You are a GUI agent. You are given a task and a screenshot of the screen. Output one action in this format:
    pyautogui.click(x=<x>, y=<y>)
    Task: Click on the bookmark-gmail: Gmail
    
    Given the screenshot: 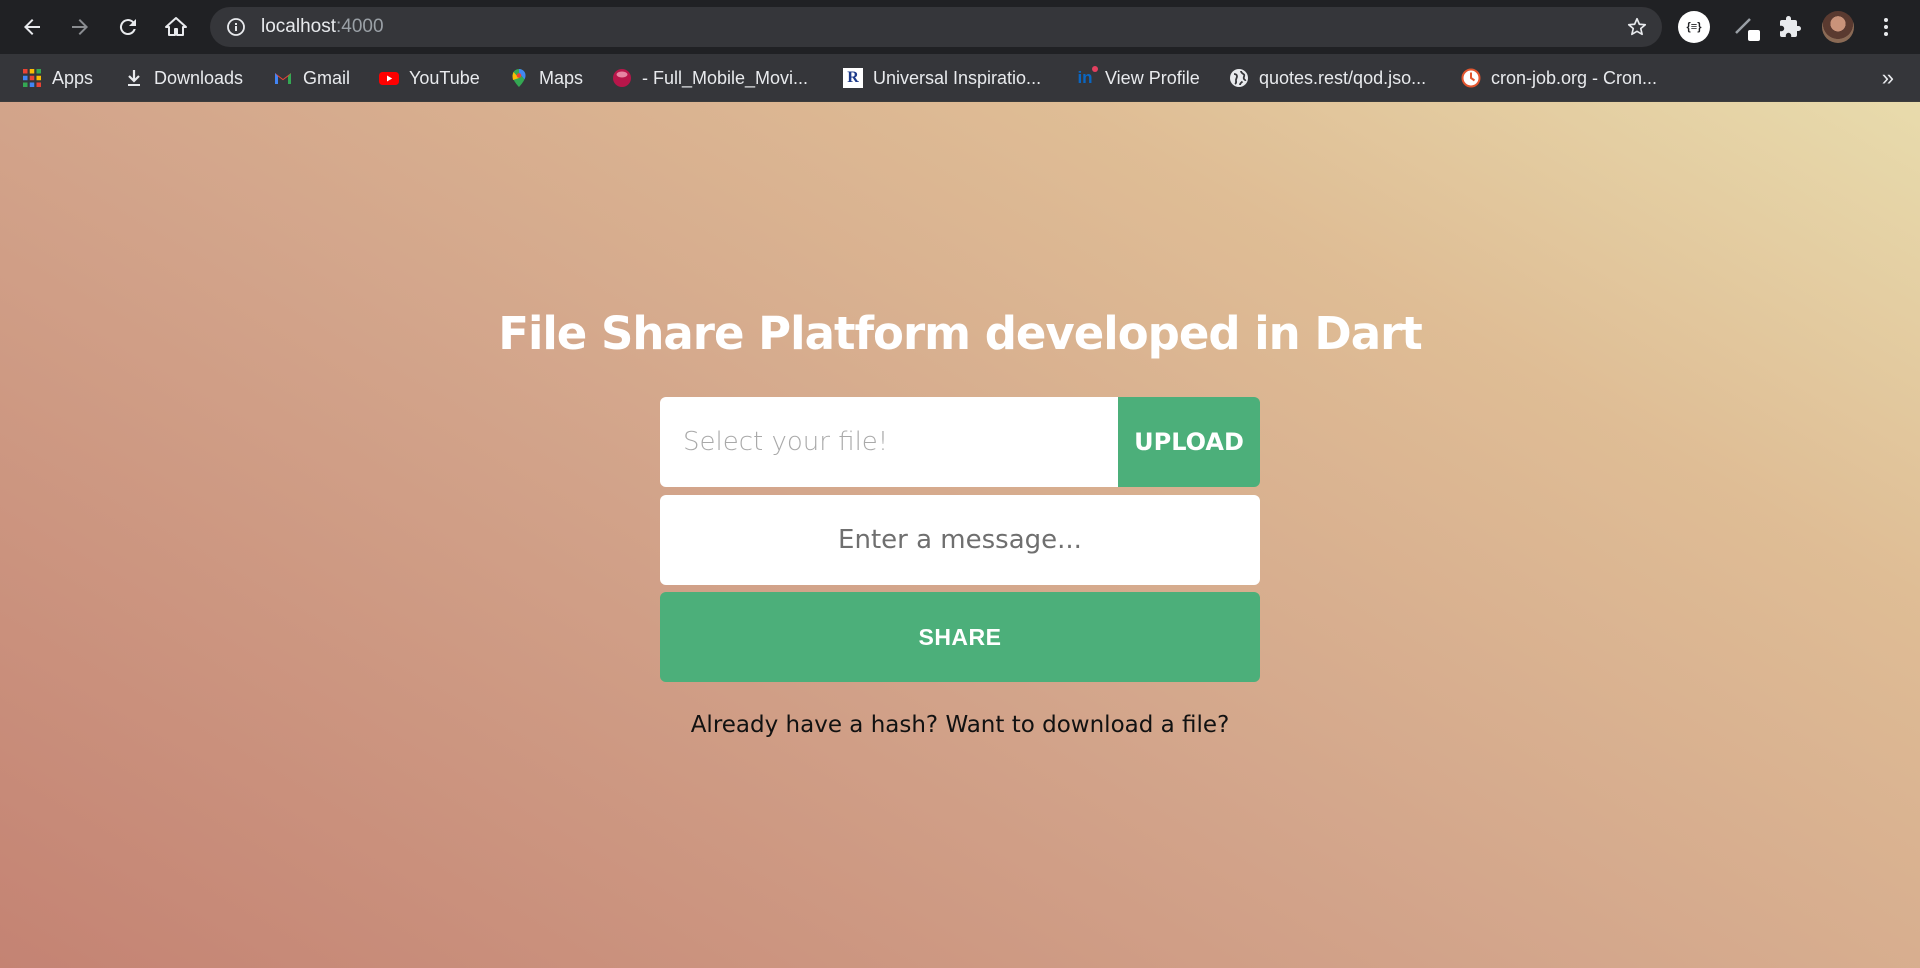 What is the action you would take?
    pyautogui.click(x=311, y=78)
    